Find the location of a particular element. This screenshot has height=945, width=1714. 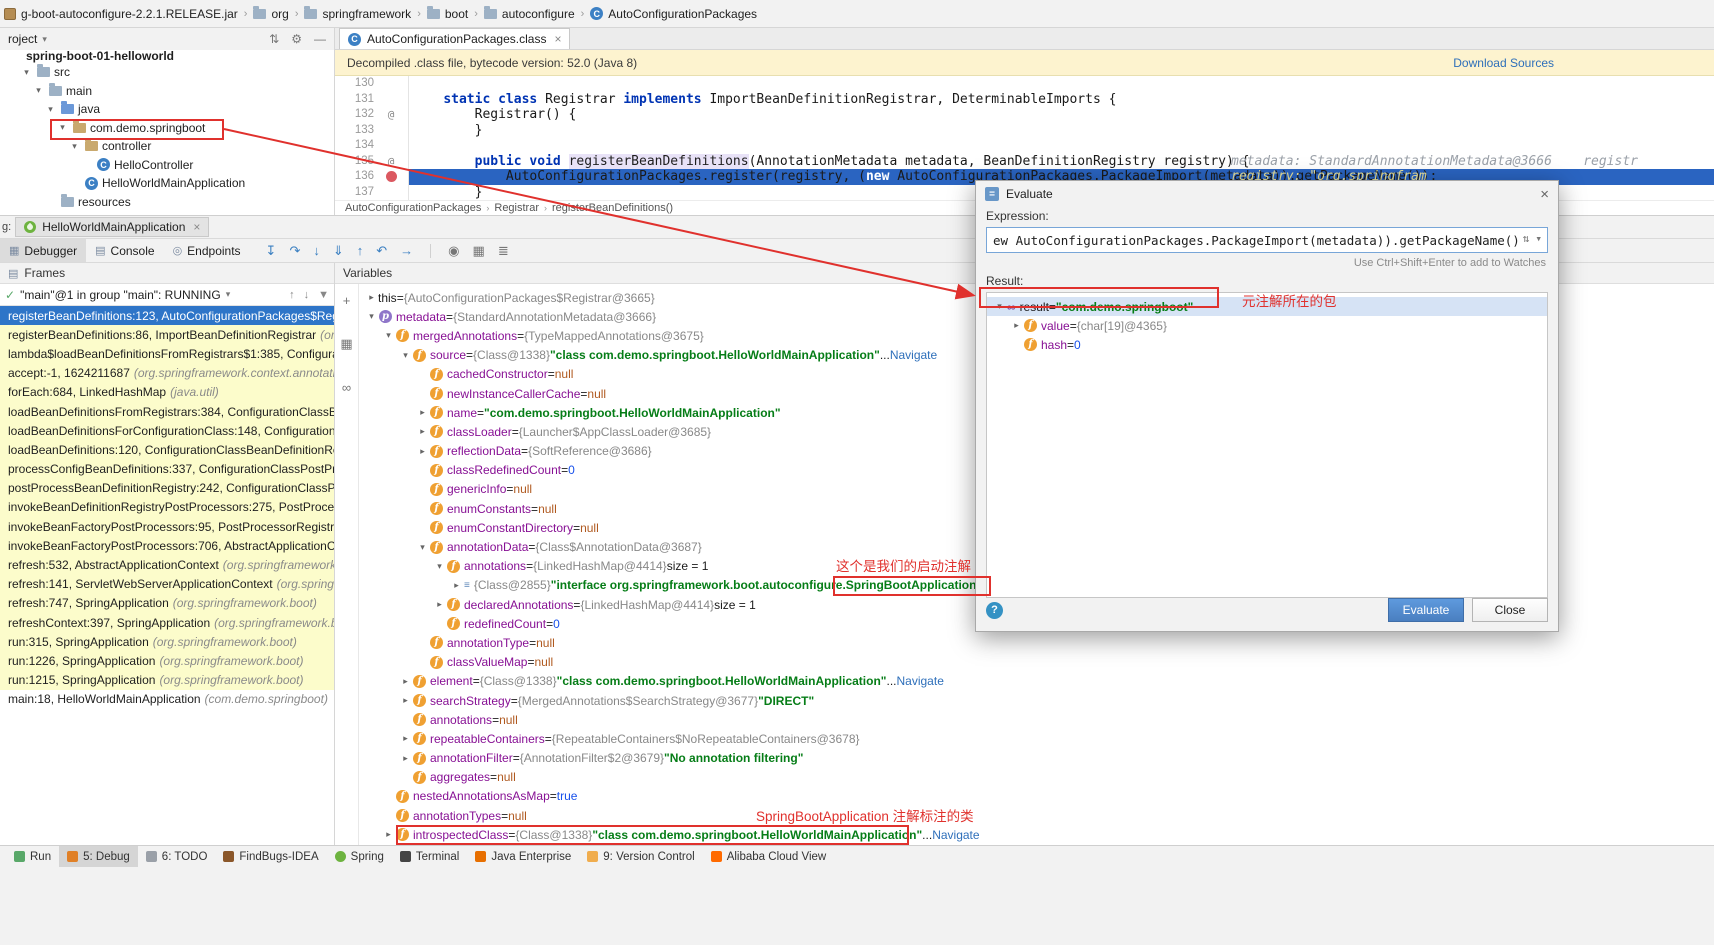

table-view-icon: ▦ is located at coordinates (479, 251).